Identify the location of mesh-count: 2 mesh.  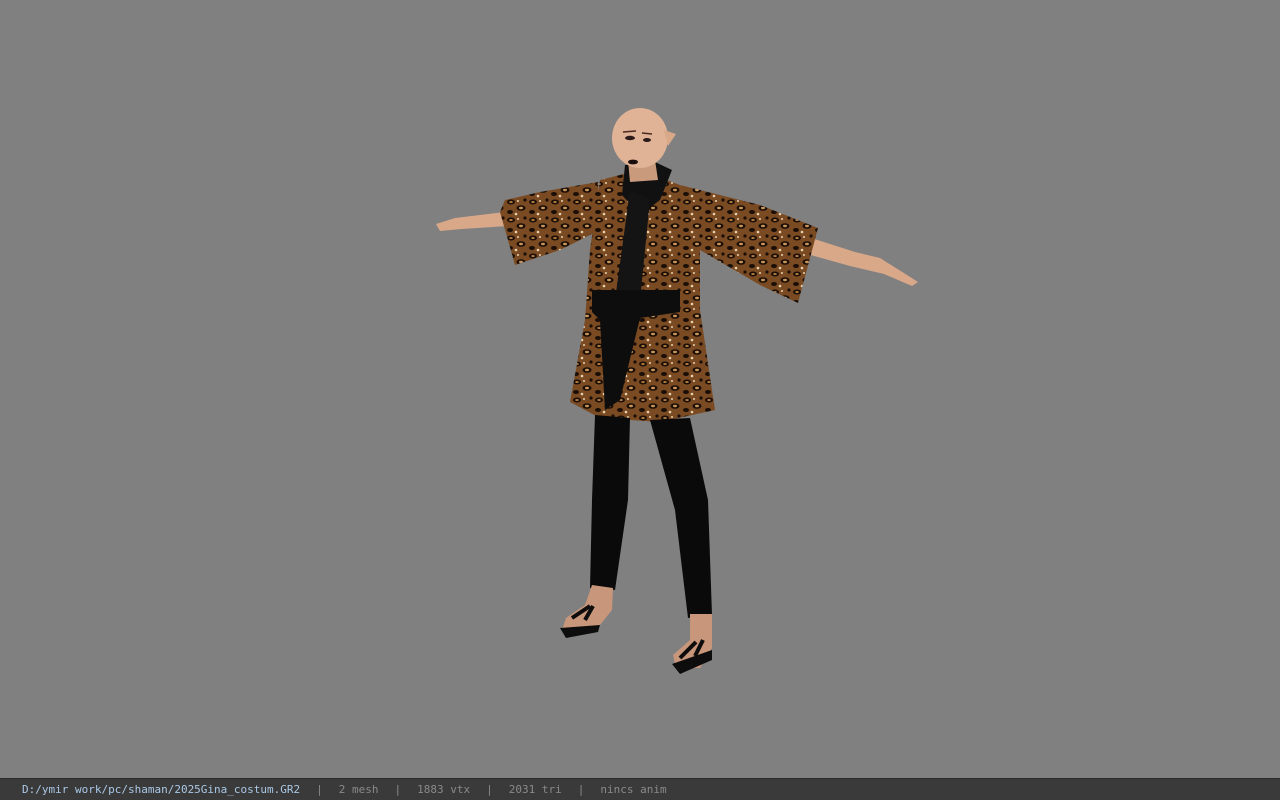
(358, 789).